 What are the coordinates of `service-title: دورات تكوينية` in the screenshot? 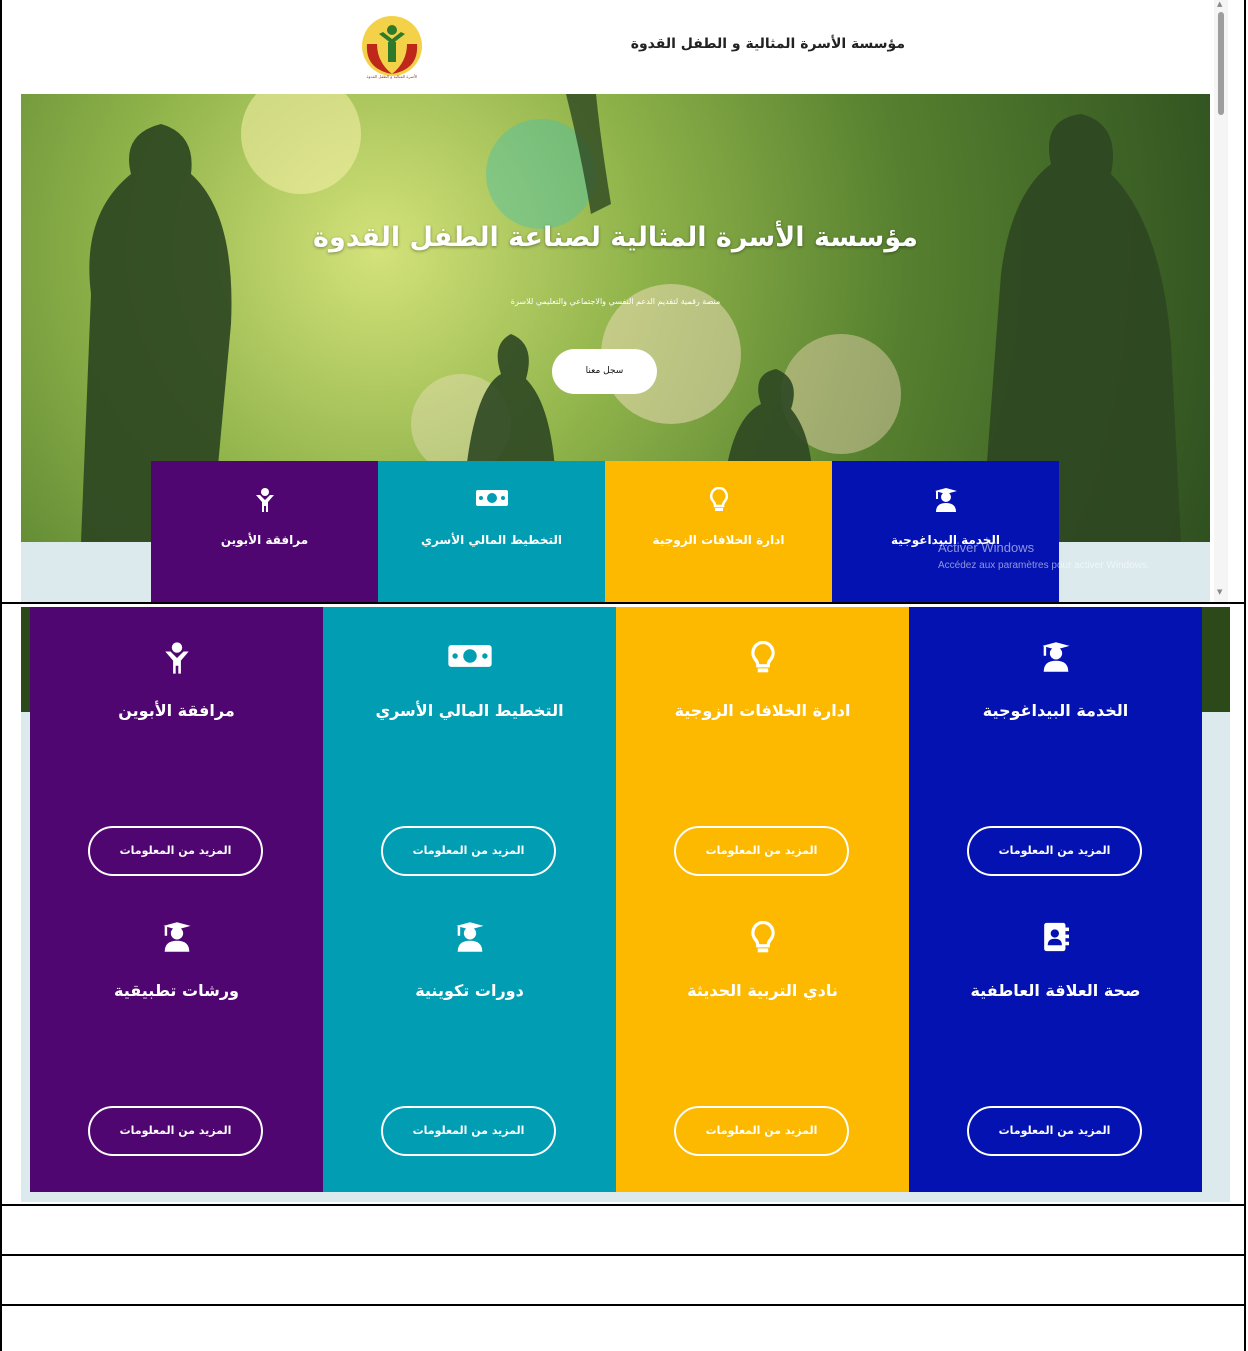 It's located at (469, 990).